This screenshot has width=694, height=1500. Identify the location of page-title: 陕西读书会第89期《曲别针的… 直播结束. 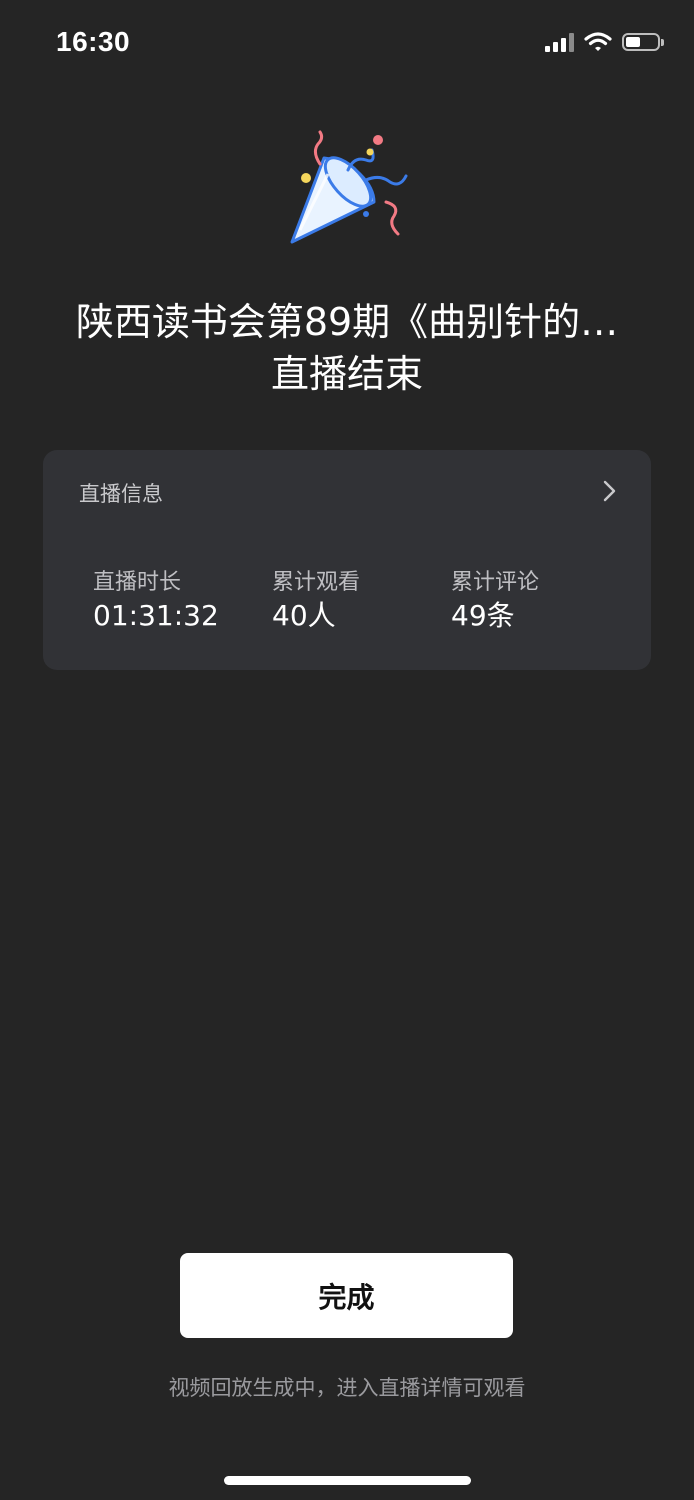
(347, 348).